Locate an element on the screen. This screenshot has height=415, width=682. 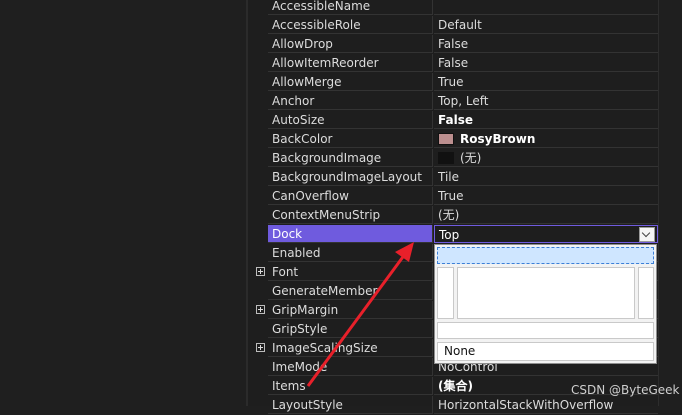
property-value: Tile is located at coordinates (546, 177).